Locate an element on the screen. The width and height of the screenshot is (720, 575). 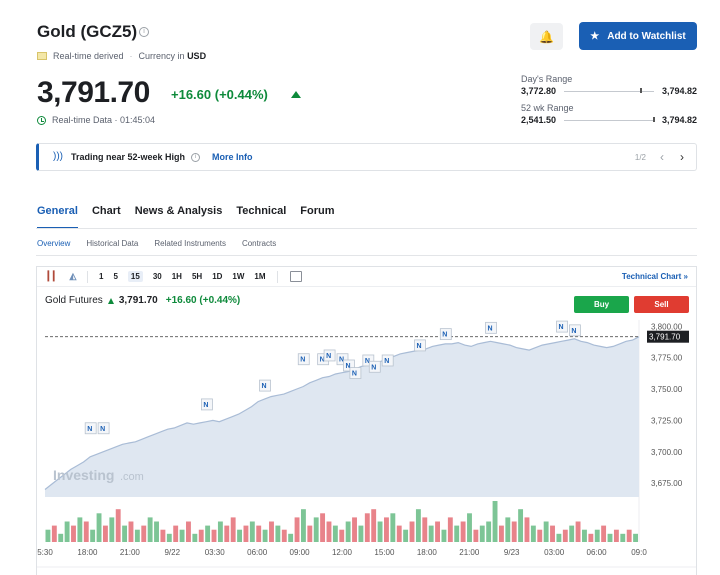
bell-icon: 🔔 is located at coordinates (546, 36).